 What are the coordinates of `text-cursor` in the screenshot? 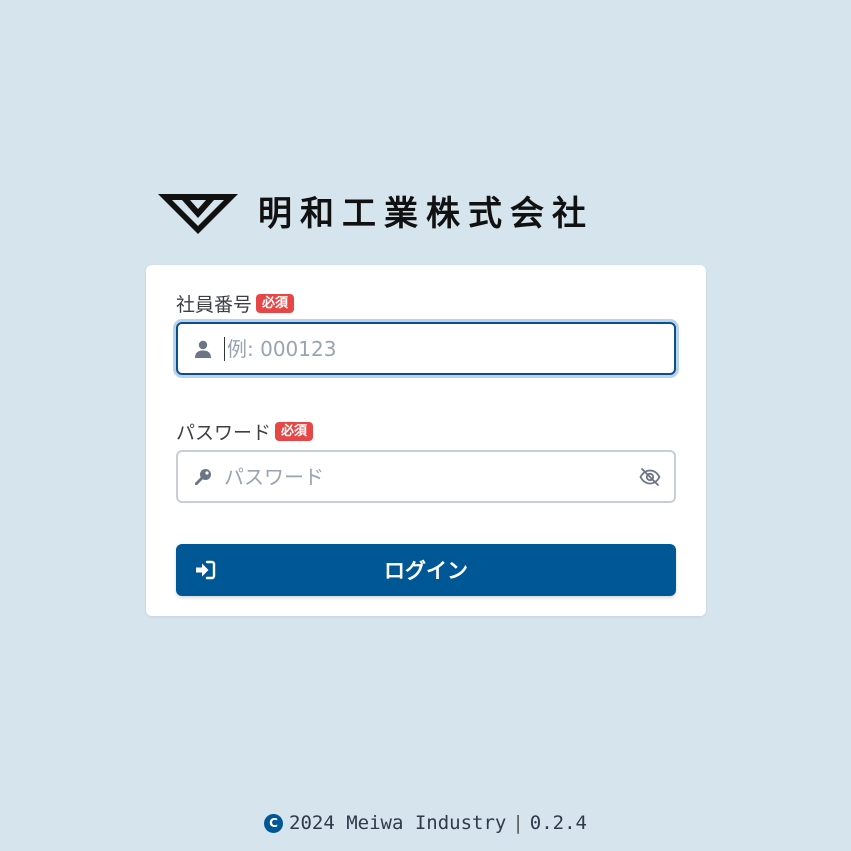 It's located at (224, 348).